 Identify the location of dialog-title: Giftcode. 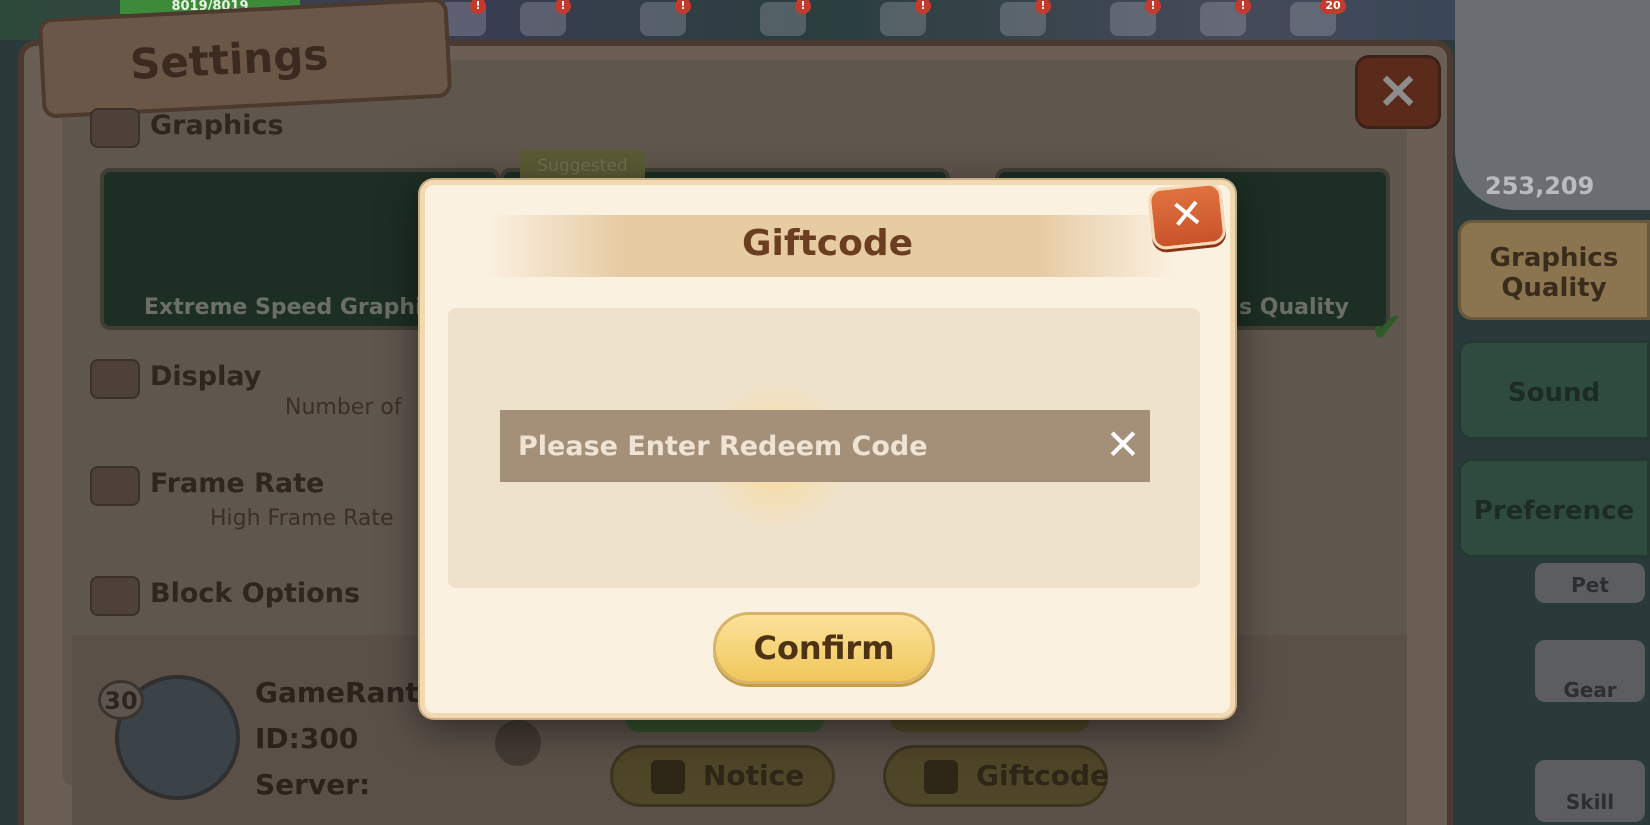
(827, 243).